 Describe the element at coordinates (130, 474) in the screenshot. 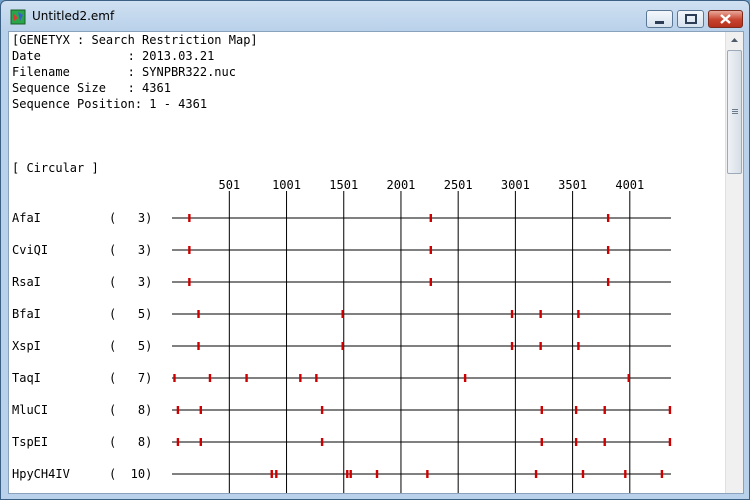

I see `enzyme-count: ( 10)` at that location.